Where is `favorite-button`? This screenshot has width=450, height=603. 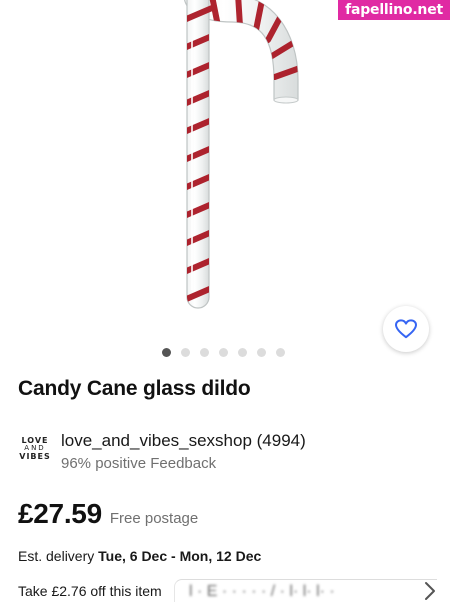 favorite-button is located at coordinates (406, 329).